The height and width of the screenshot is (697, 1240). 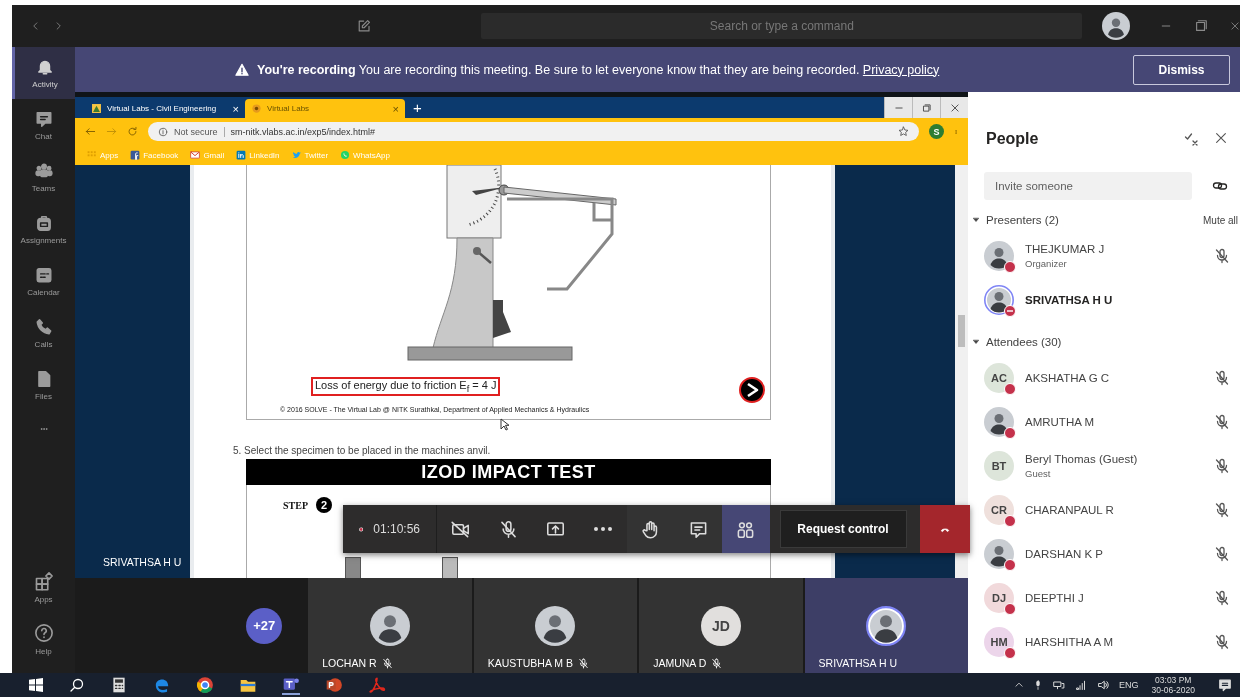 I want to click on rail-item: Teams, so click(x=43, y=177).